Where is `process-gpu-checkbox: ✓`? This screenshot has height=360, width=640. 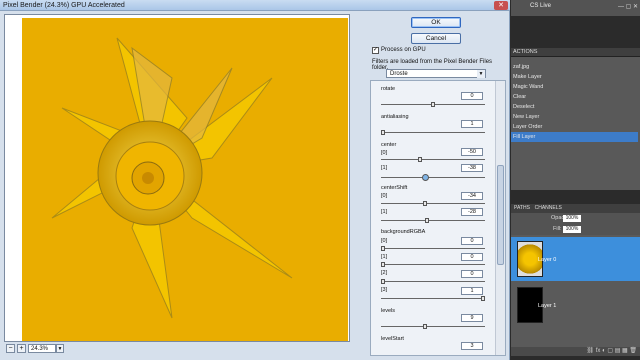
process-gpu-checkbox: ✓ is located at coordinates (375, 50).